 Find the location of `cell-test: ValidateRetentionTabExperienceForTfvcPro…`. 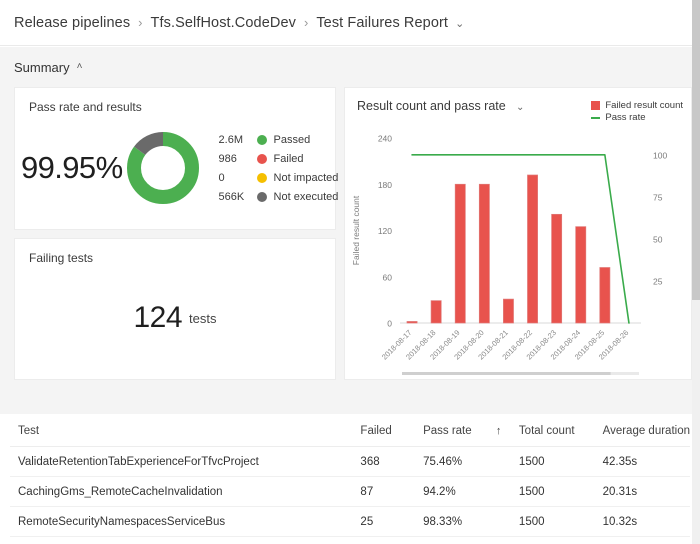

cell-test: ValidateRetentionTabExperienceForTfvcPro… is located at coordinates (181, 461).